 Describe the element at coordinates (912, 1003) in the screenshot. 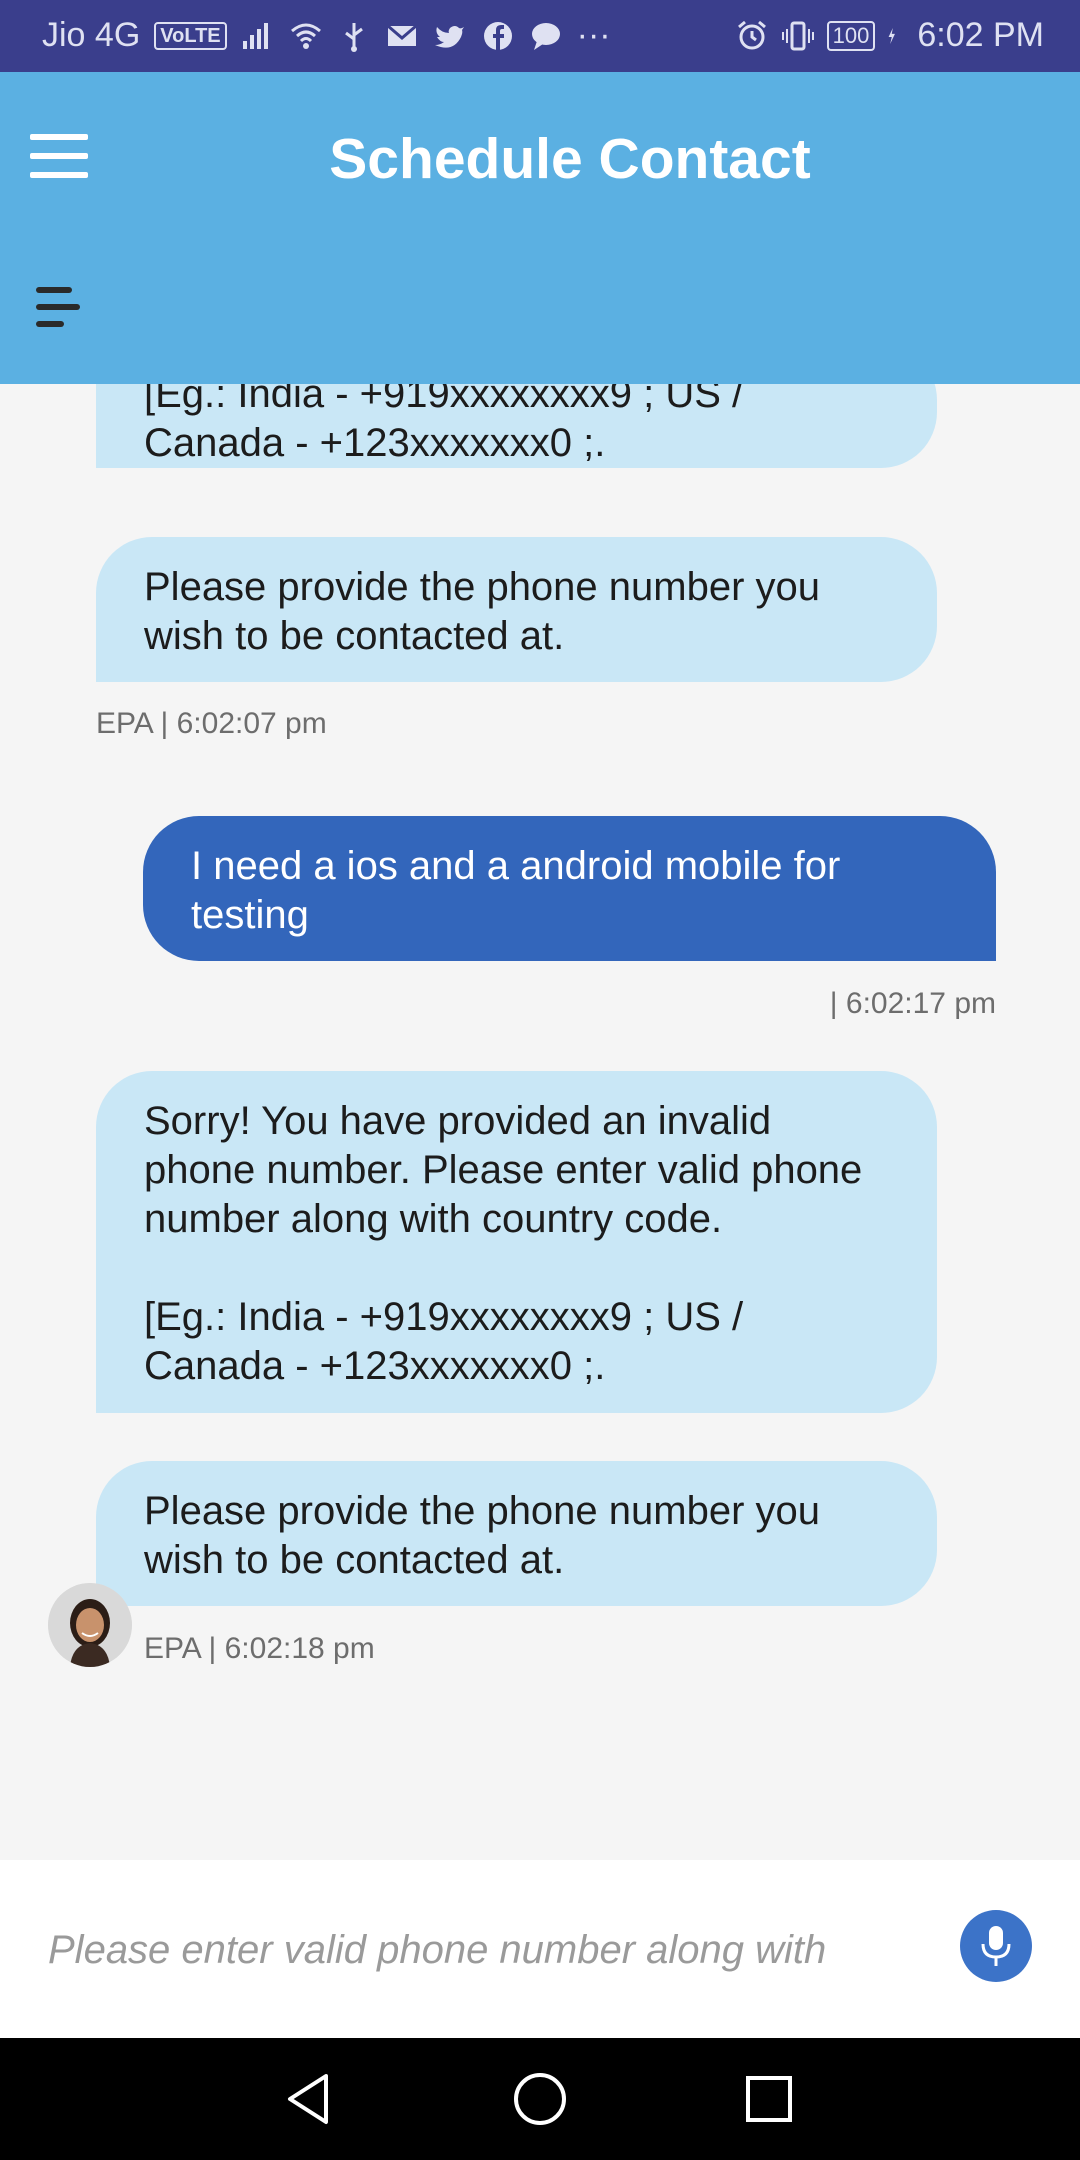

I see `message-meta: | 6:02:17 pm` at that location.